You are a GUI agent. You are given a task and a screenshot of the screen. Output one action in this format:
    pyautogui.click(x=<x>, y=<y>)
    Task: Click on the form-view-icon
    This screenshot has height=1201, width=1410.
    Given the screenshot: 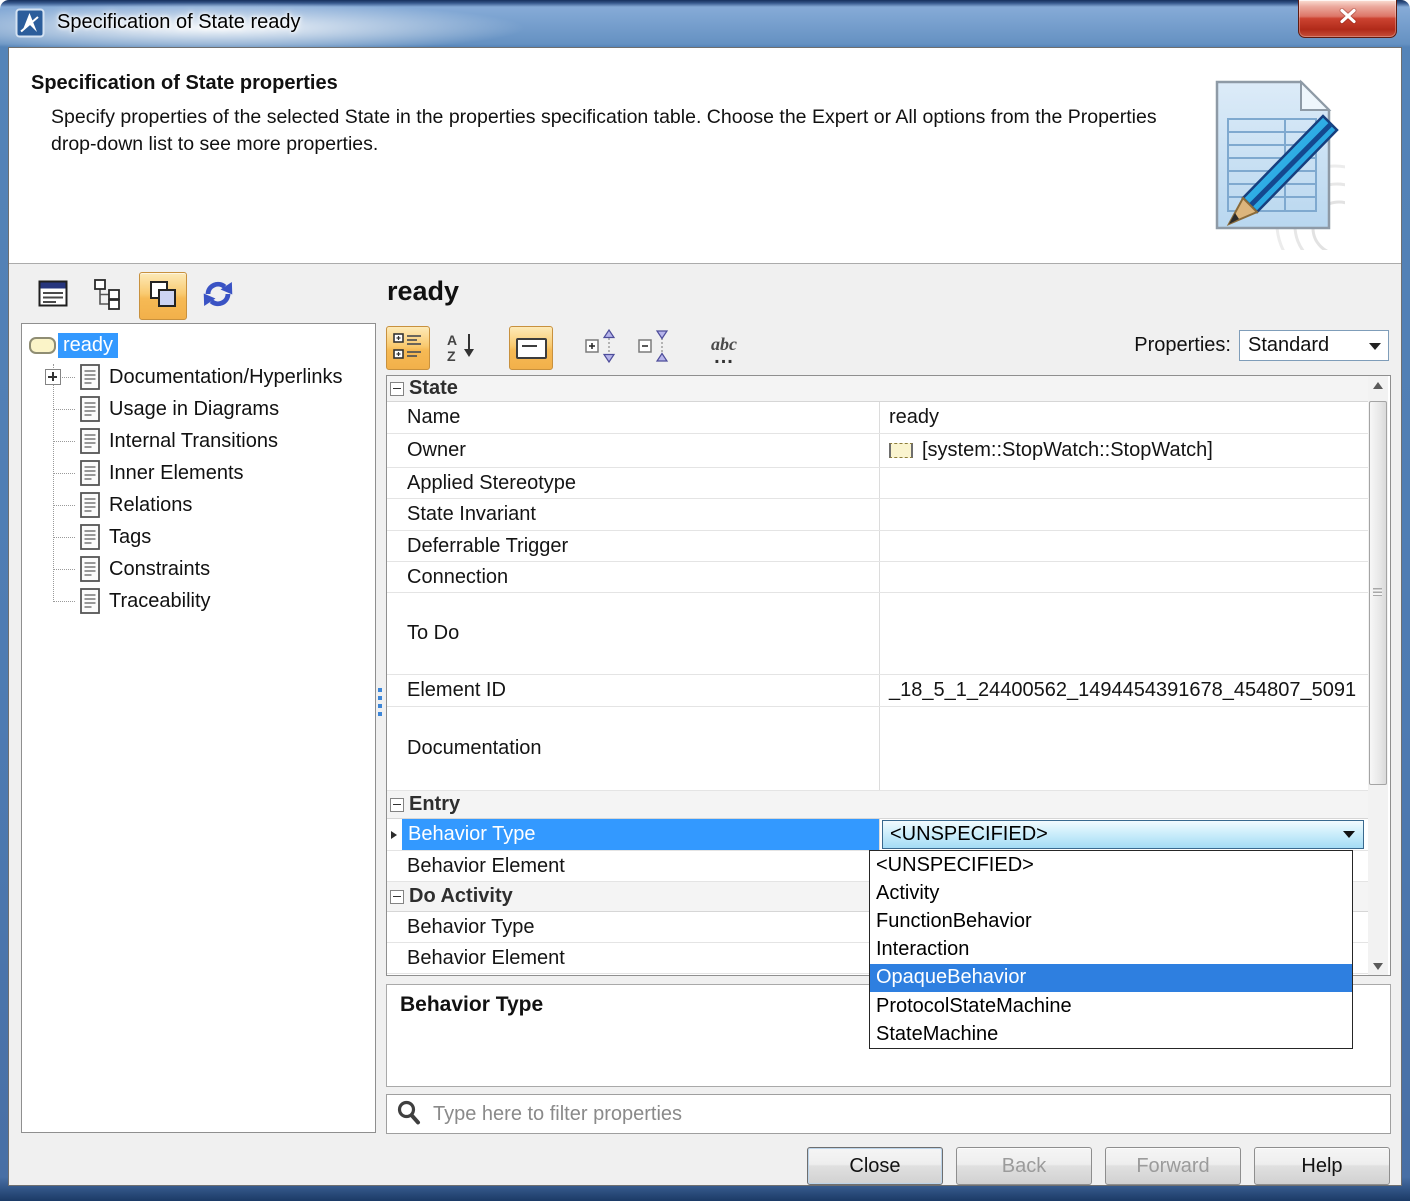 What is the action you would take?
    pyautogui.click(x=53, y=296)
    